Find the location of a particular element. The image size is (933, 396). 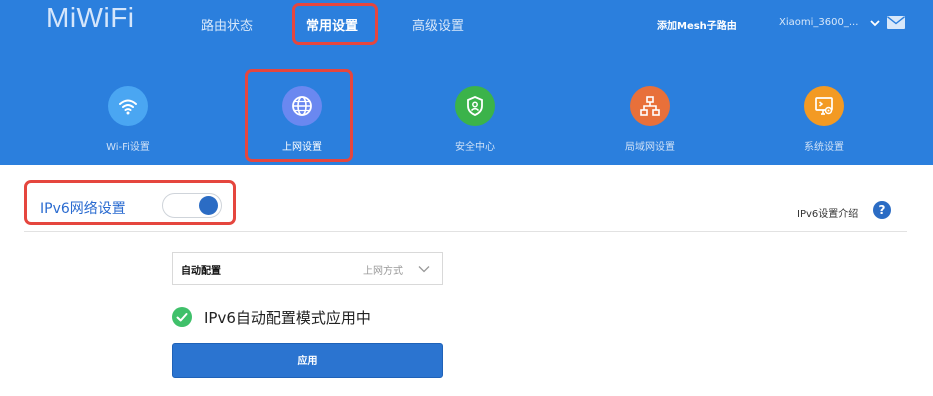

apply-button: 应用 is located at coordinates (307, 360).